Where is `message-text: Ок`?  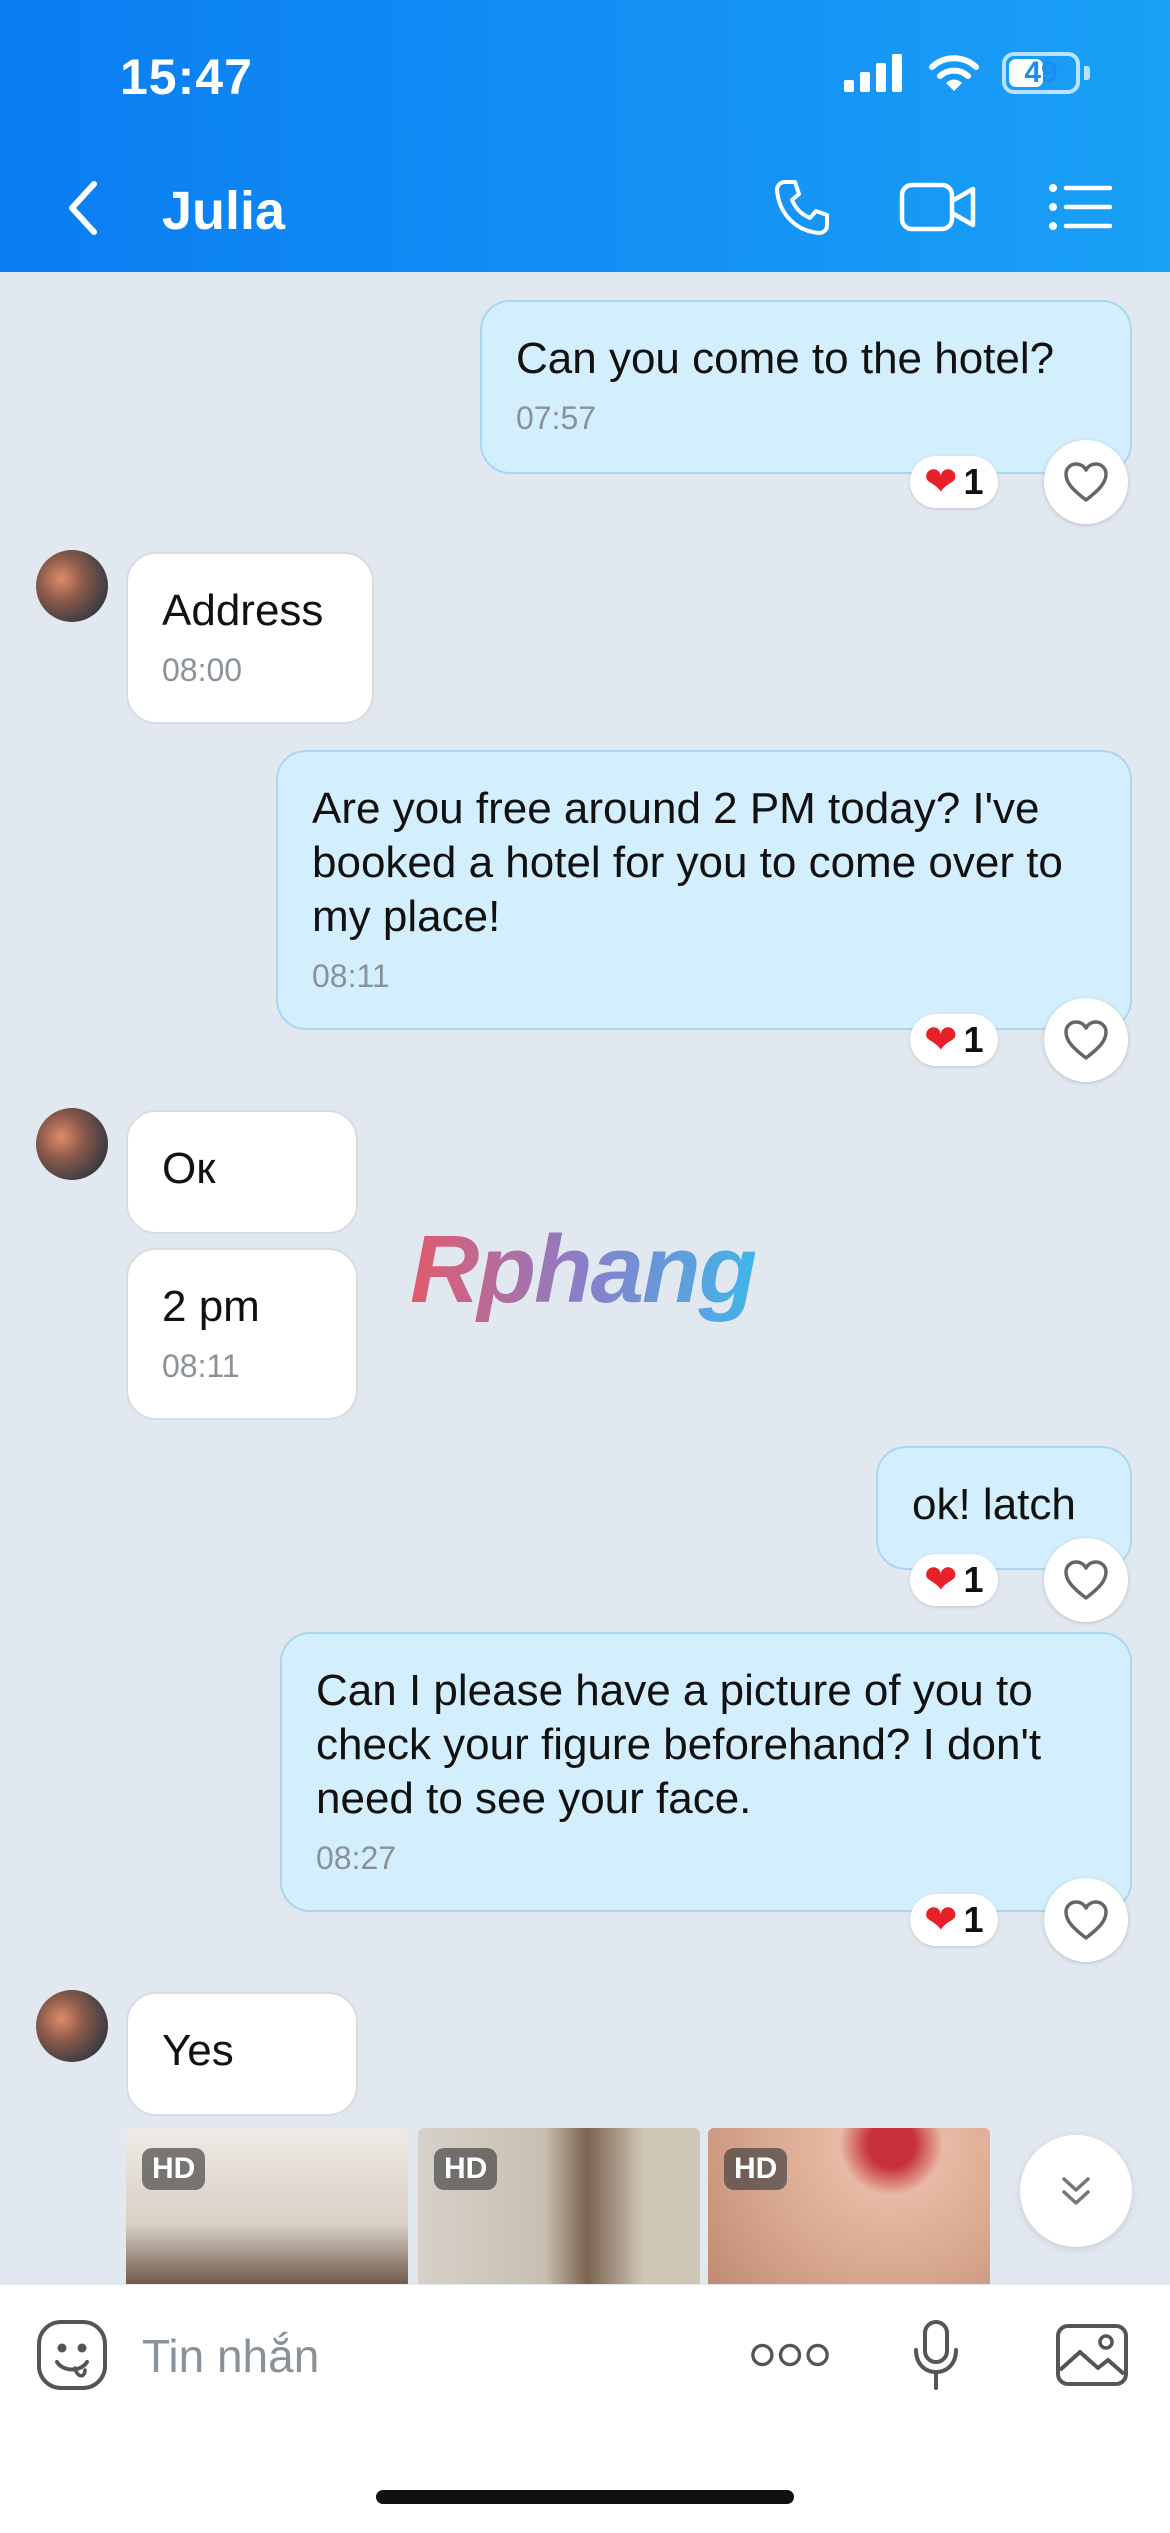 message-text: Ок is located at coordinates (189, 1168).